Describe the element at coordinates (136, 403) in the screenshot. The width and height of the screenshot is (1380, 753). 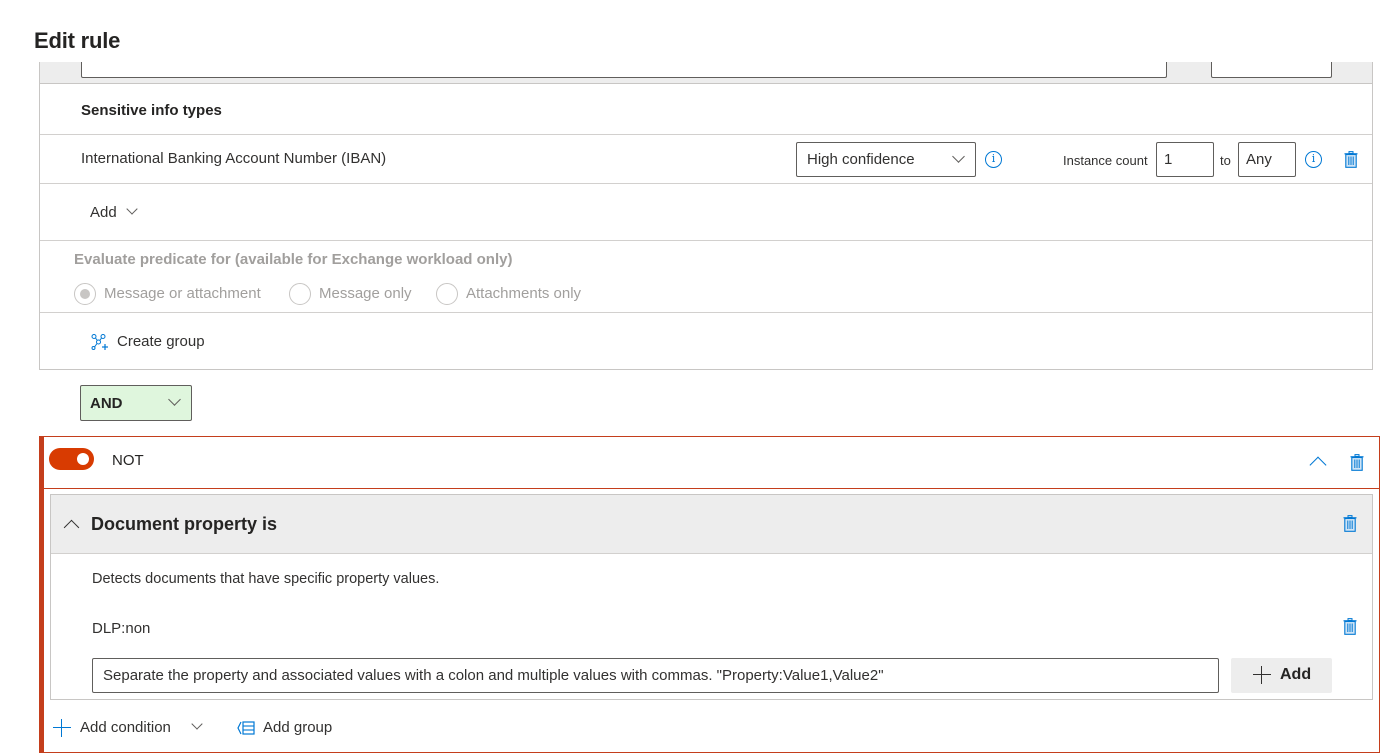
I see `logical-operator-dropdown: AND` at that location.